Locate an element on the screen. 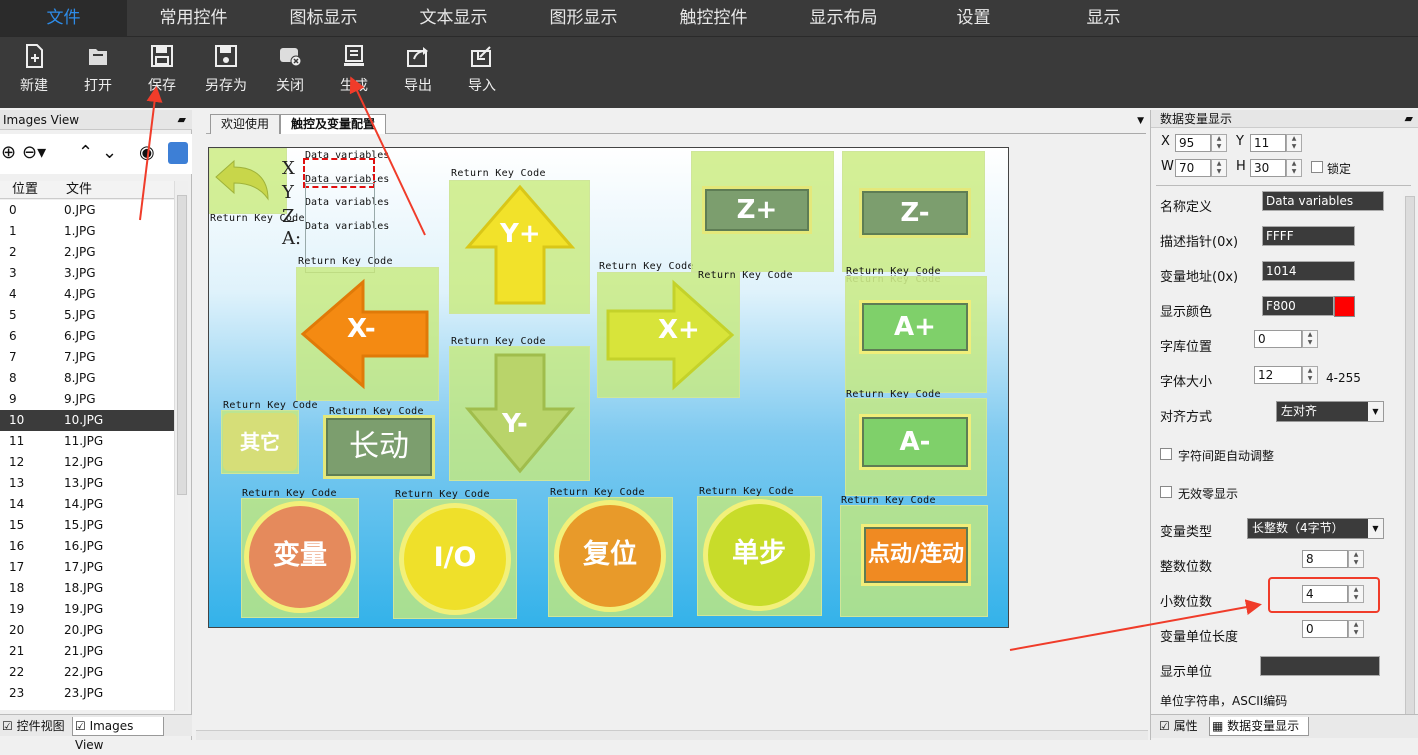 The image size is (1418, 755). a-plus-button: A+ is located at coordinates (915, 327).